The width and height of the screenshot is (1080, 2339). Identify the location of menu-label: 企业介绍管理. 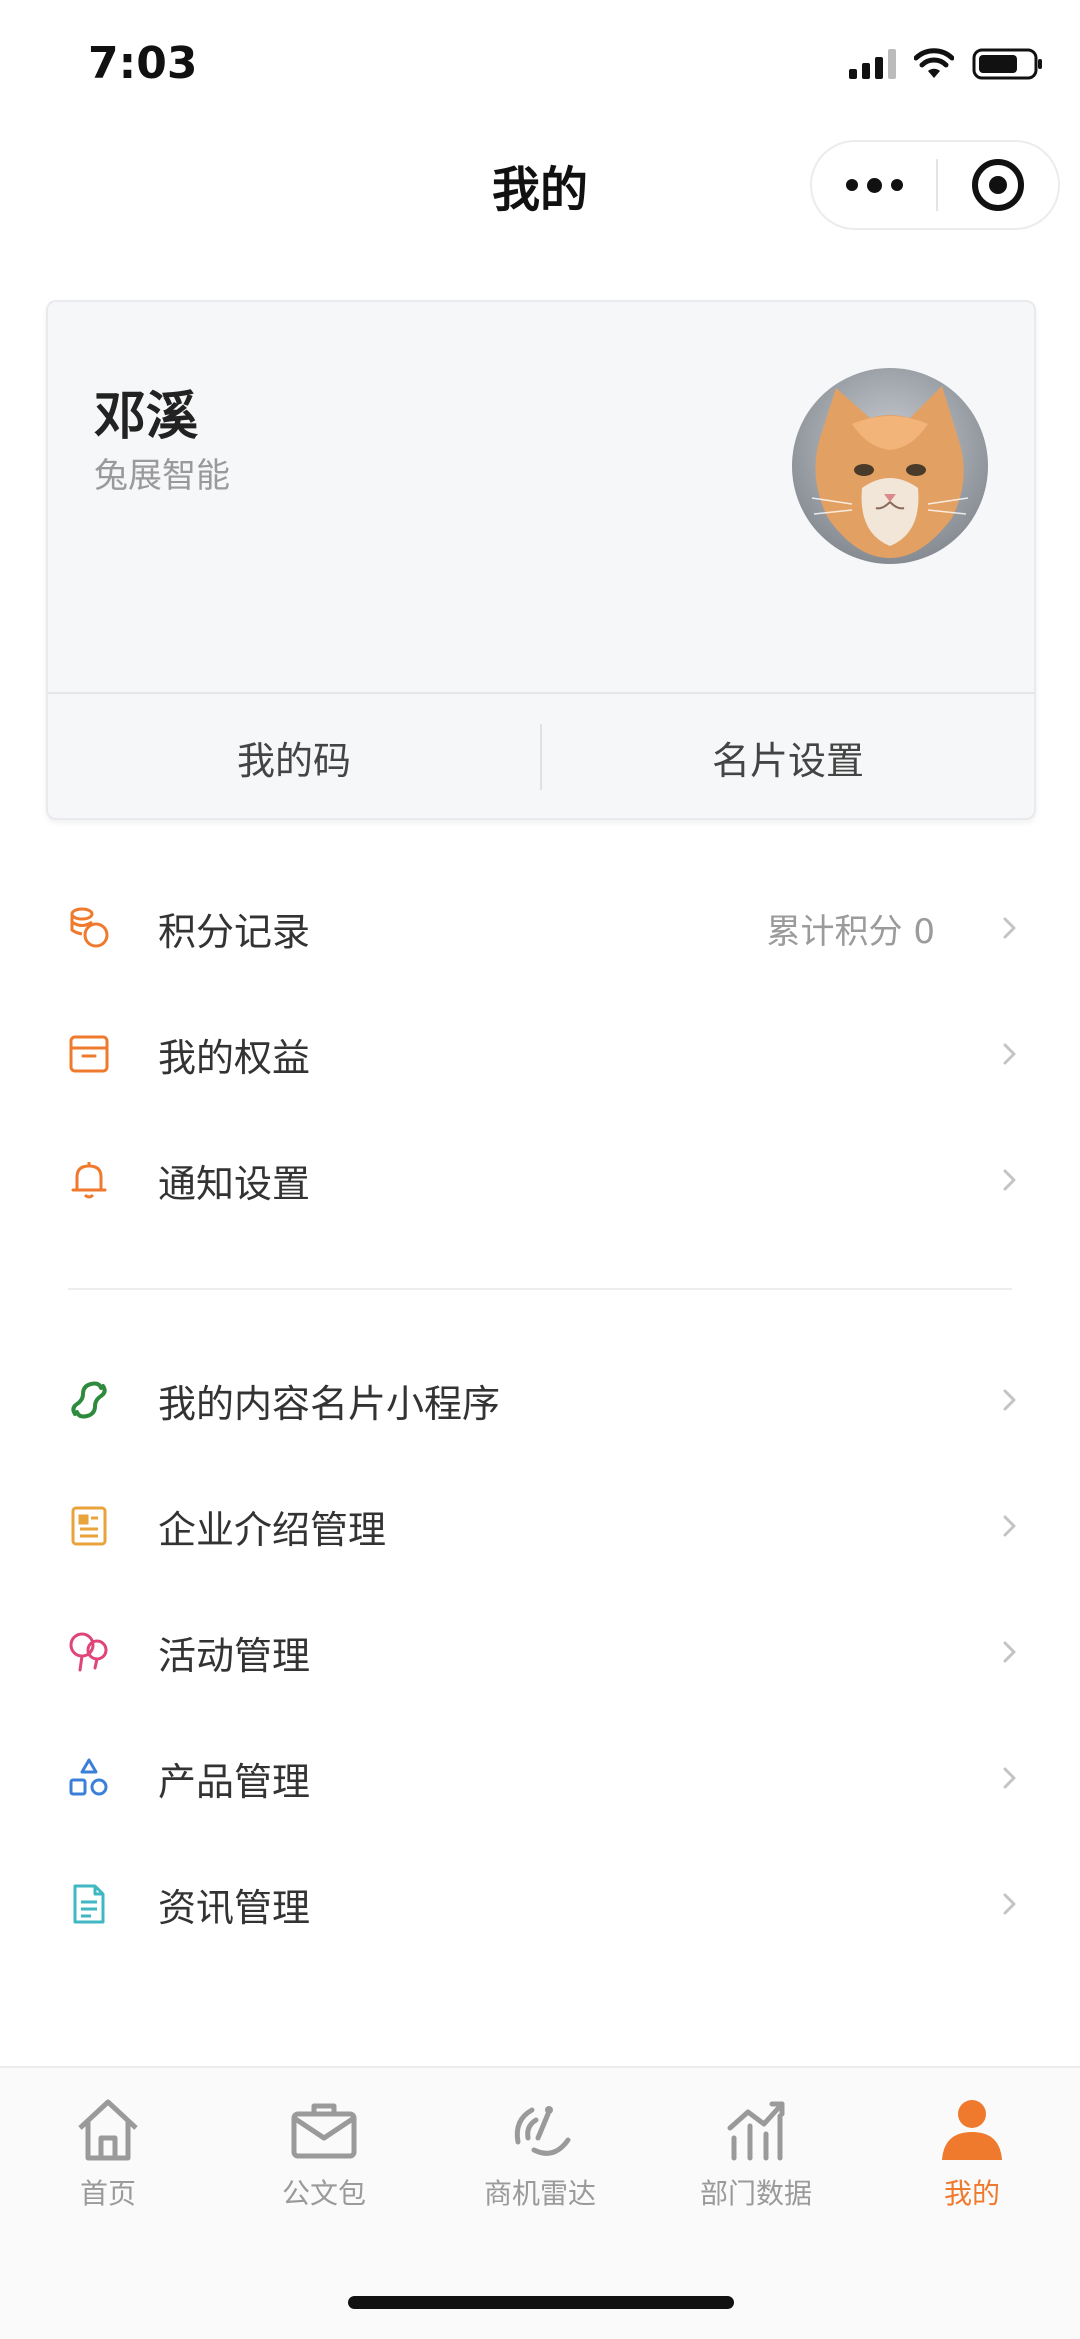
(272, 1529).